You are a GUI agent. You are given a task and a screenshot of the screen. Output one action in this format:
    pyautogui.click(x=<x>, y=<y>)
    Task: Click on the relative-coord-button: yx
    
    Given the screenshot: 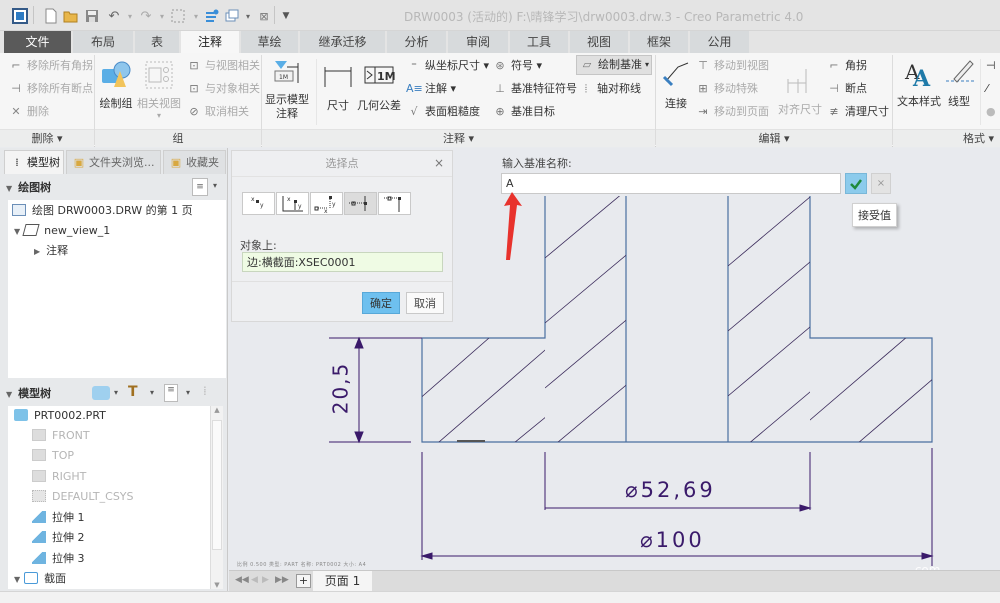 What is the action you would take?
    pyautogui.click(x=326, y=203)
    